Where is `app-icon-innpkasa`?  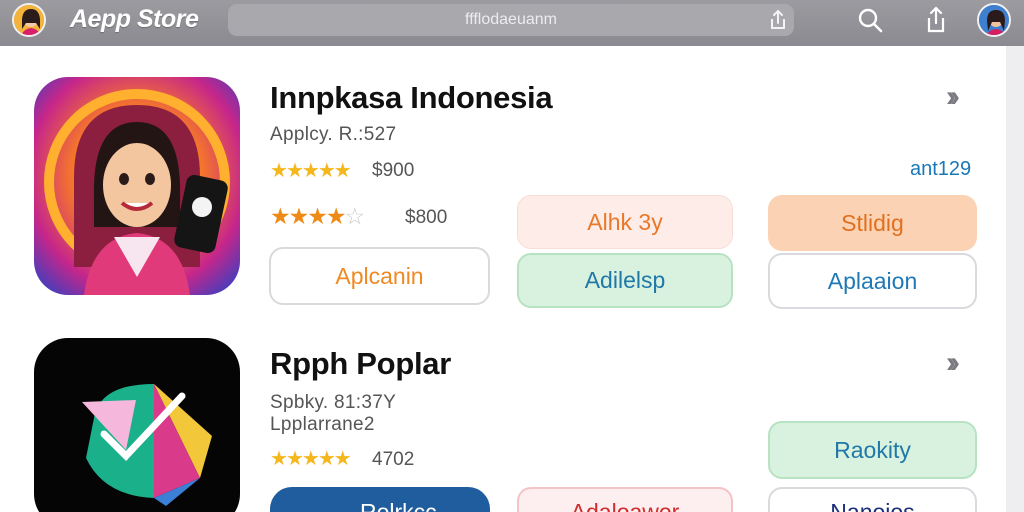
app-icon-innpkasa is located at coordinates (137, 186).